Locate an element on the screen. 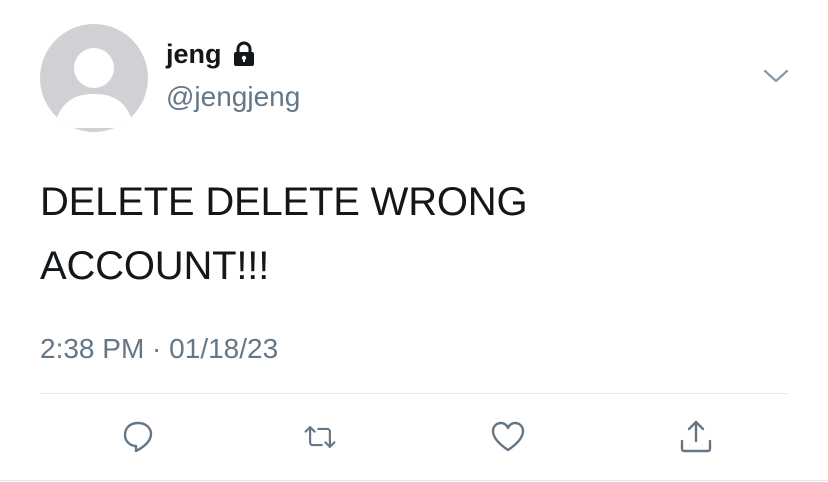  display-name: jeng is located at coordinates (194, 54).